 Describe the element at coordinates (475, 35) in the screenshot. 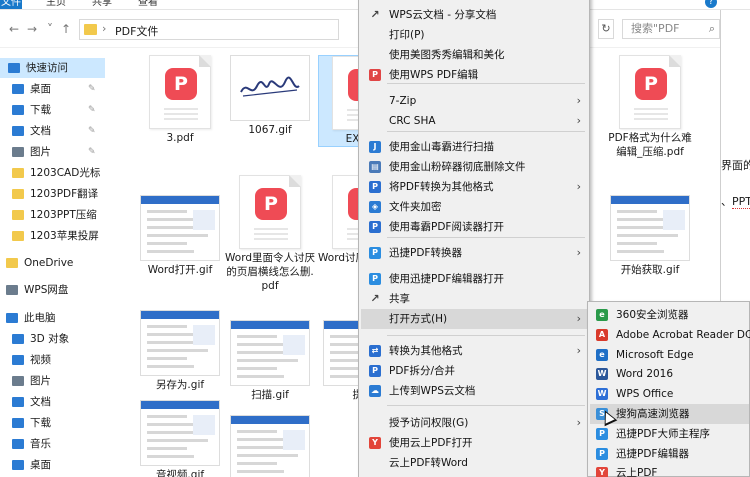

I see `context-menu-item: 打印(P)` at that location.